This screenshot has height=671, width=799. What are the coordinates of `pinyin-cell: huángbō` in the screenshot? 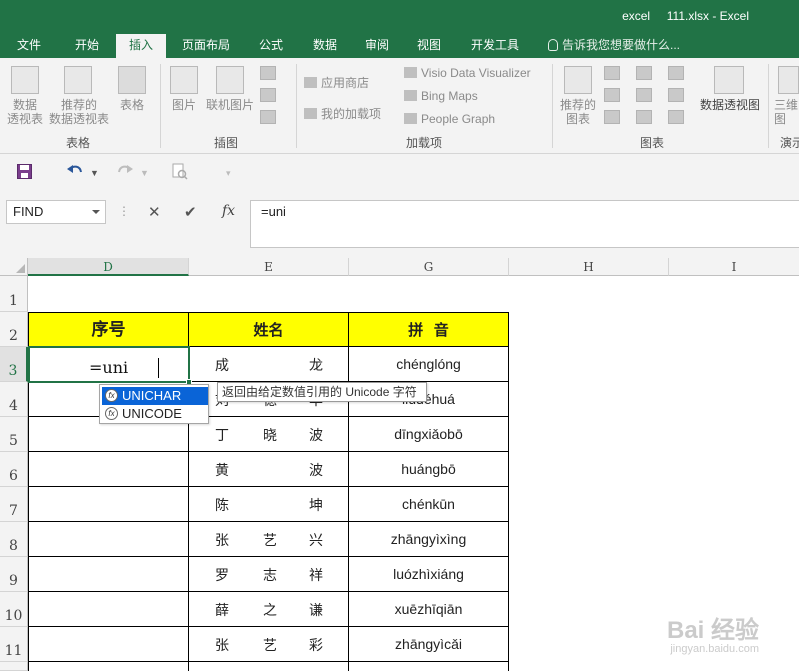 It's located at (429, 469).